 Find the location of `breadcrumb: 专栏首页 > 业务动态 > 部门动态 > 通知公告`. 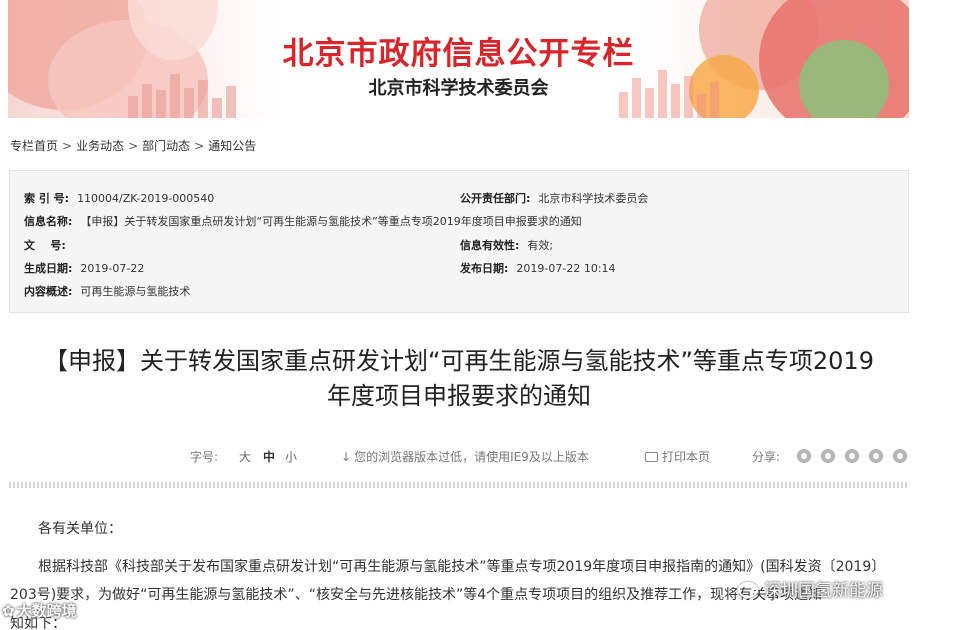

breadcrumb: 专栏首页 > 业务动态 > 部门动态 > 通知公告 is located at coordinates (133, 145).